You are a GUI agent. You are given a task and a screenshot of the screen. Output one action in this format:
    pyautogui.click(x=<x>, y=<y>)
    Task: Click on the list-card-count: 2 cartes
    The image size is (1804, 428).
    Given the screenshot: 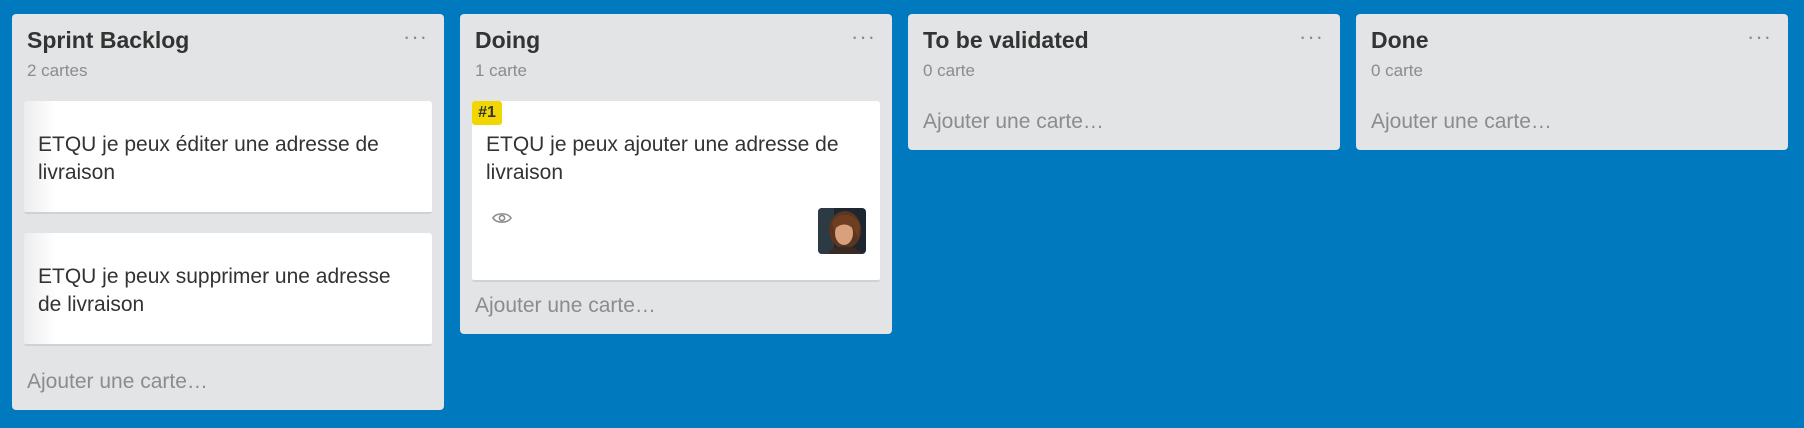 What is the action you would take?
    pyautogui.click(x=57, y=70)
    